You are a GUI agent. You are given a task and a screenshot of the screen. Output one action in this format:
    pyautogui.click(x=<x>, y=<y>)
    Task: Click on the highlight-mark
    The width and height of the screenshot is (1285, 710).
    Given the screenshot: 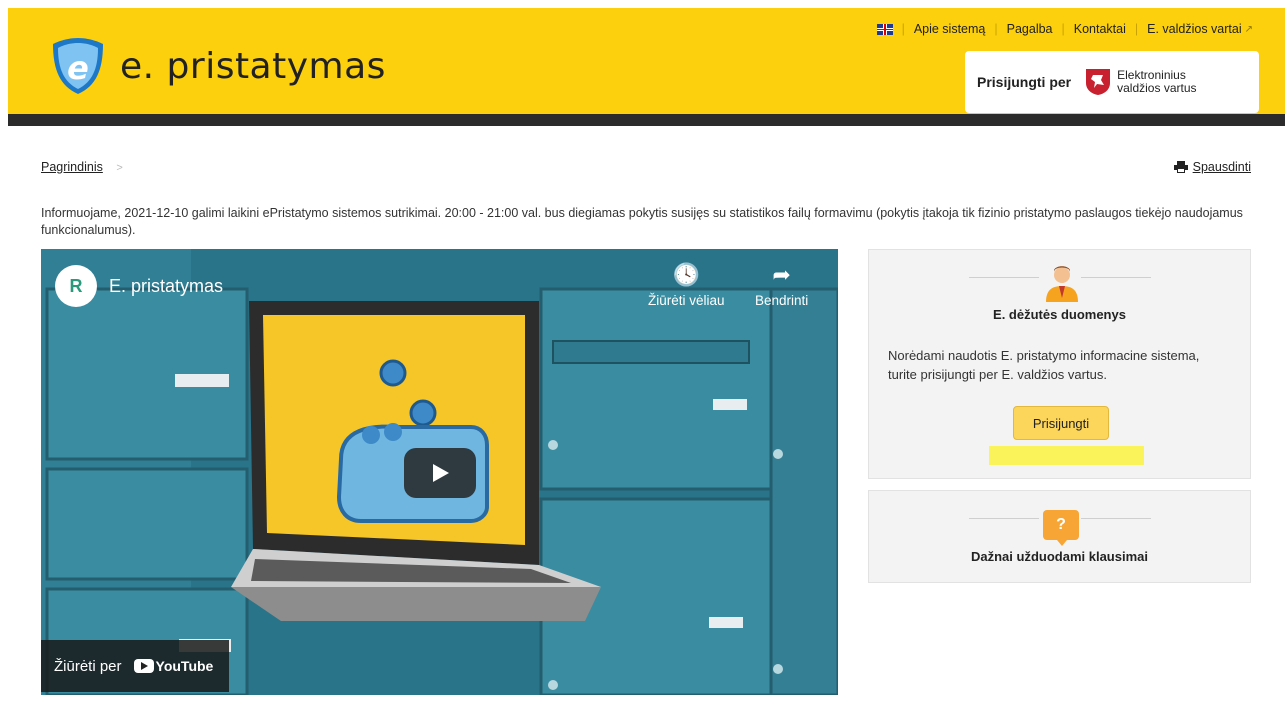 What is the action you would take?
    pyautogui.click(x=1066, y=455)
    